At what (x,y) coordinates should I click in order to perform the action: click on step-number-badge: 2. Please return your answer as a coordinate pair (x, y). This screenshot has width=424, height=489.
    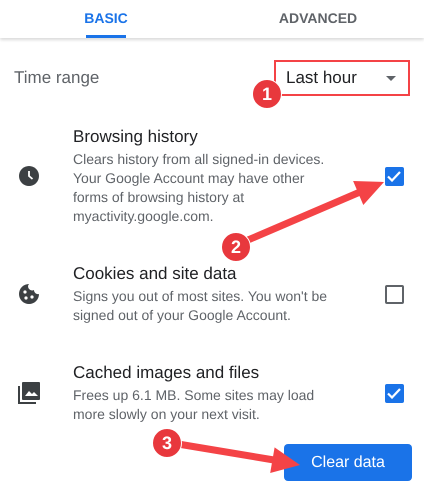
    Looking at the image, I should click on (236, 247).